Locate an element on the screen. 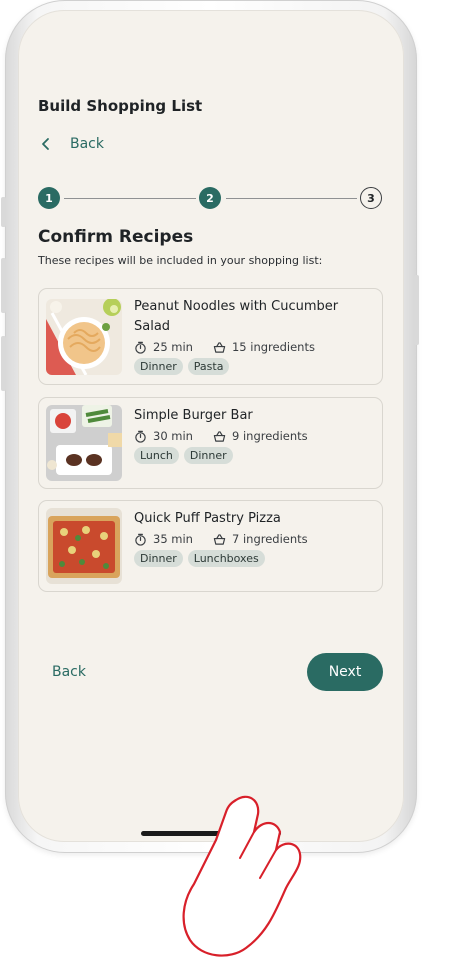 This screenshot has width=465, height=975. recipe-name: Quick Puff Pastry Pizza is located at coordinates (207, 518).